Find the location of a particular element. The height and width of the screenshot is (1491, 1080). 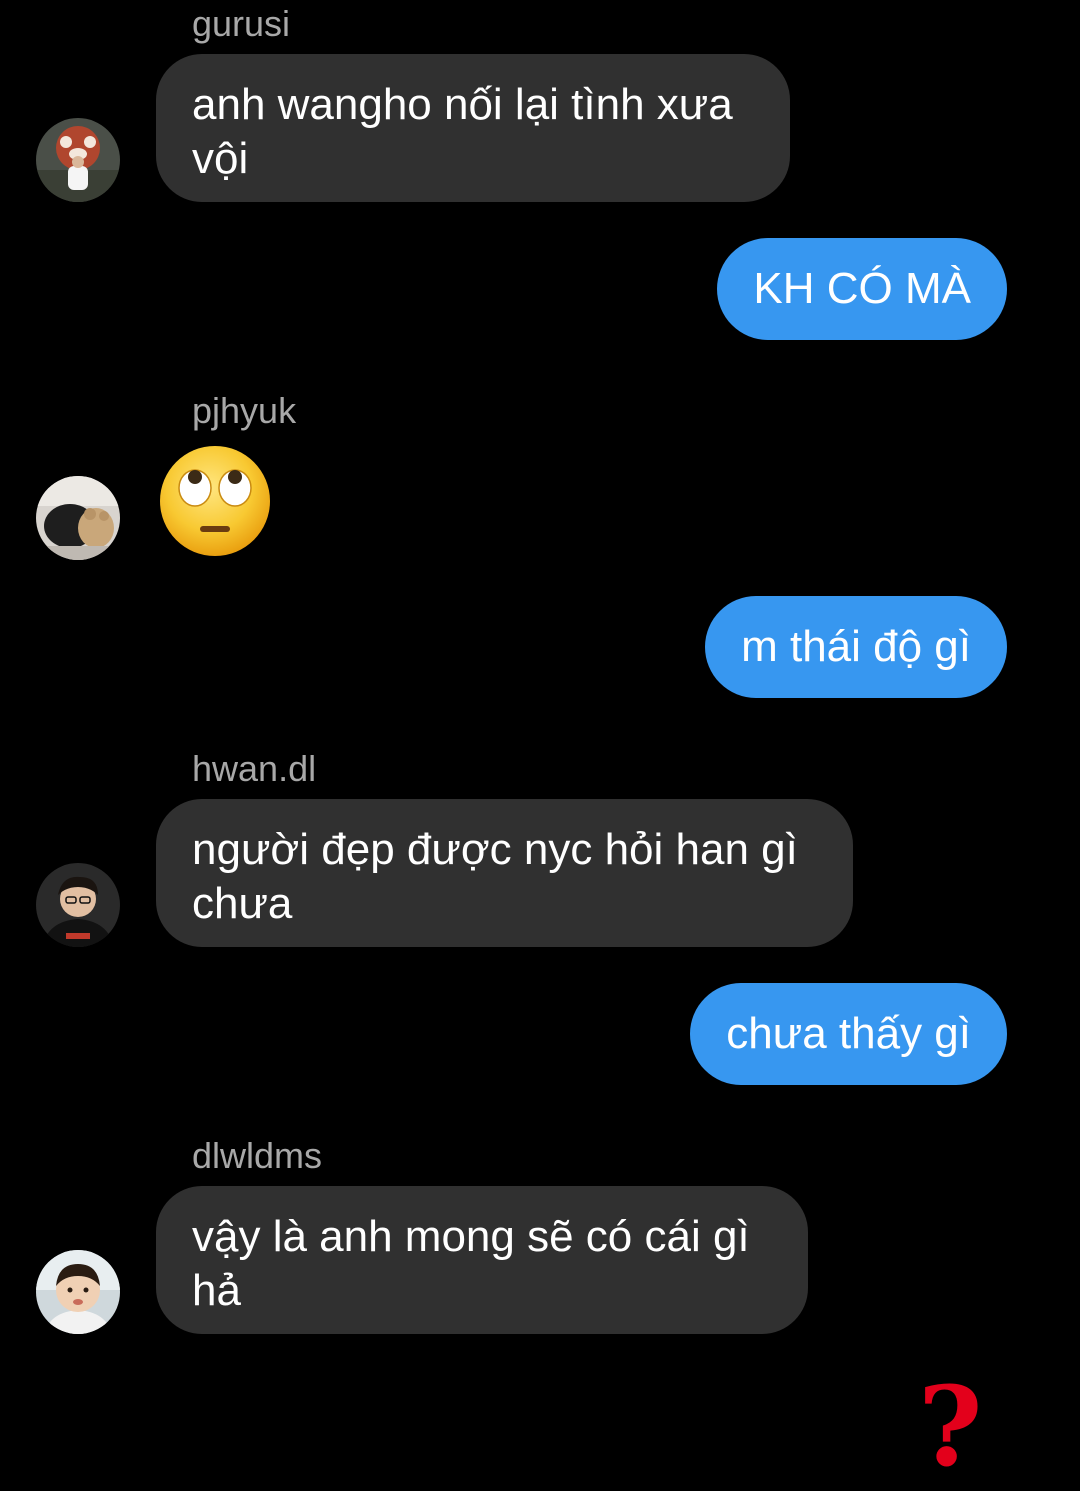

message-bubble-outgoing: chưa thấy gì is located at coordinates (848, 1034).